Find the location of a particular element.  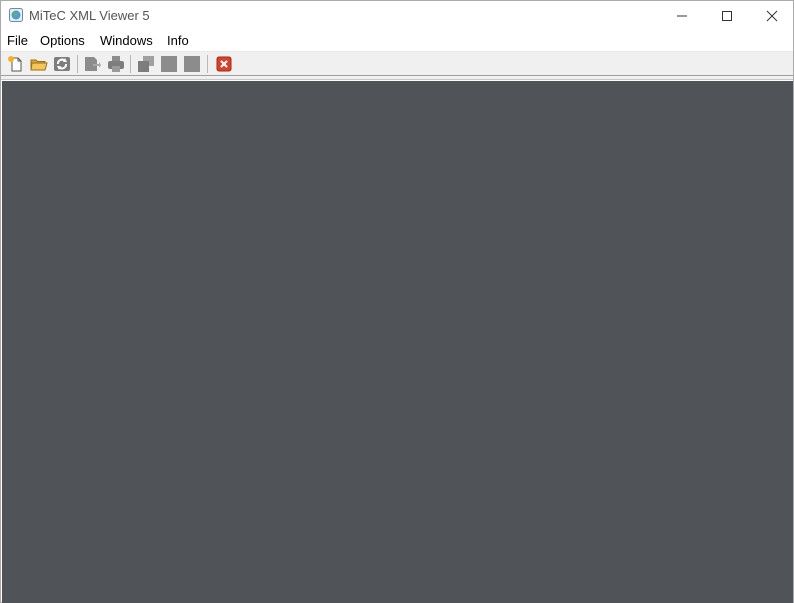

export-icon is located at coordinates (93, 64).